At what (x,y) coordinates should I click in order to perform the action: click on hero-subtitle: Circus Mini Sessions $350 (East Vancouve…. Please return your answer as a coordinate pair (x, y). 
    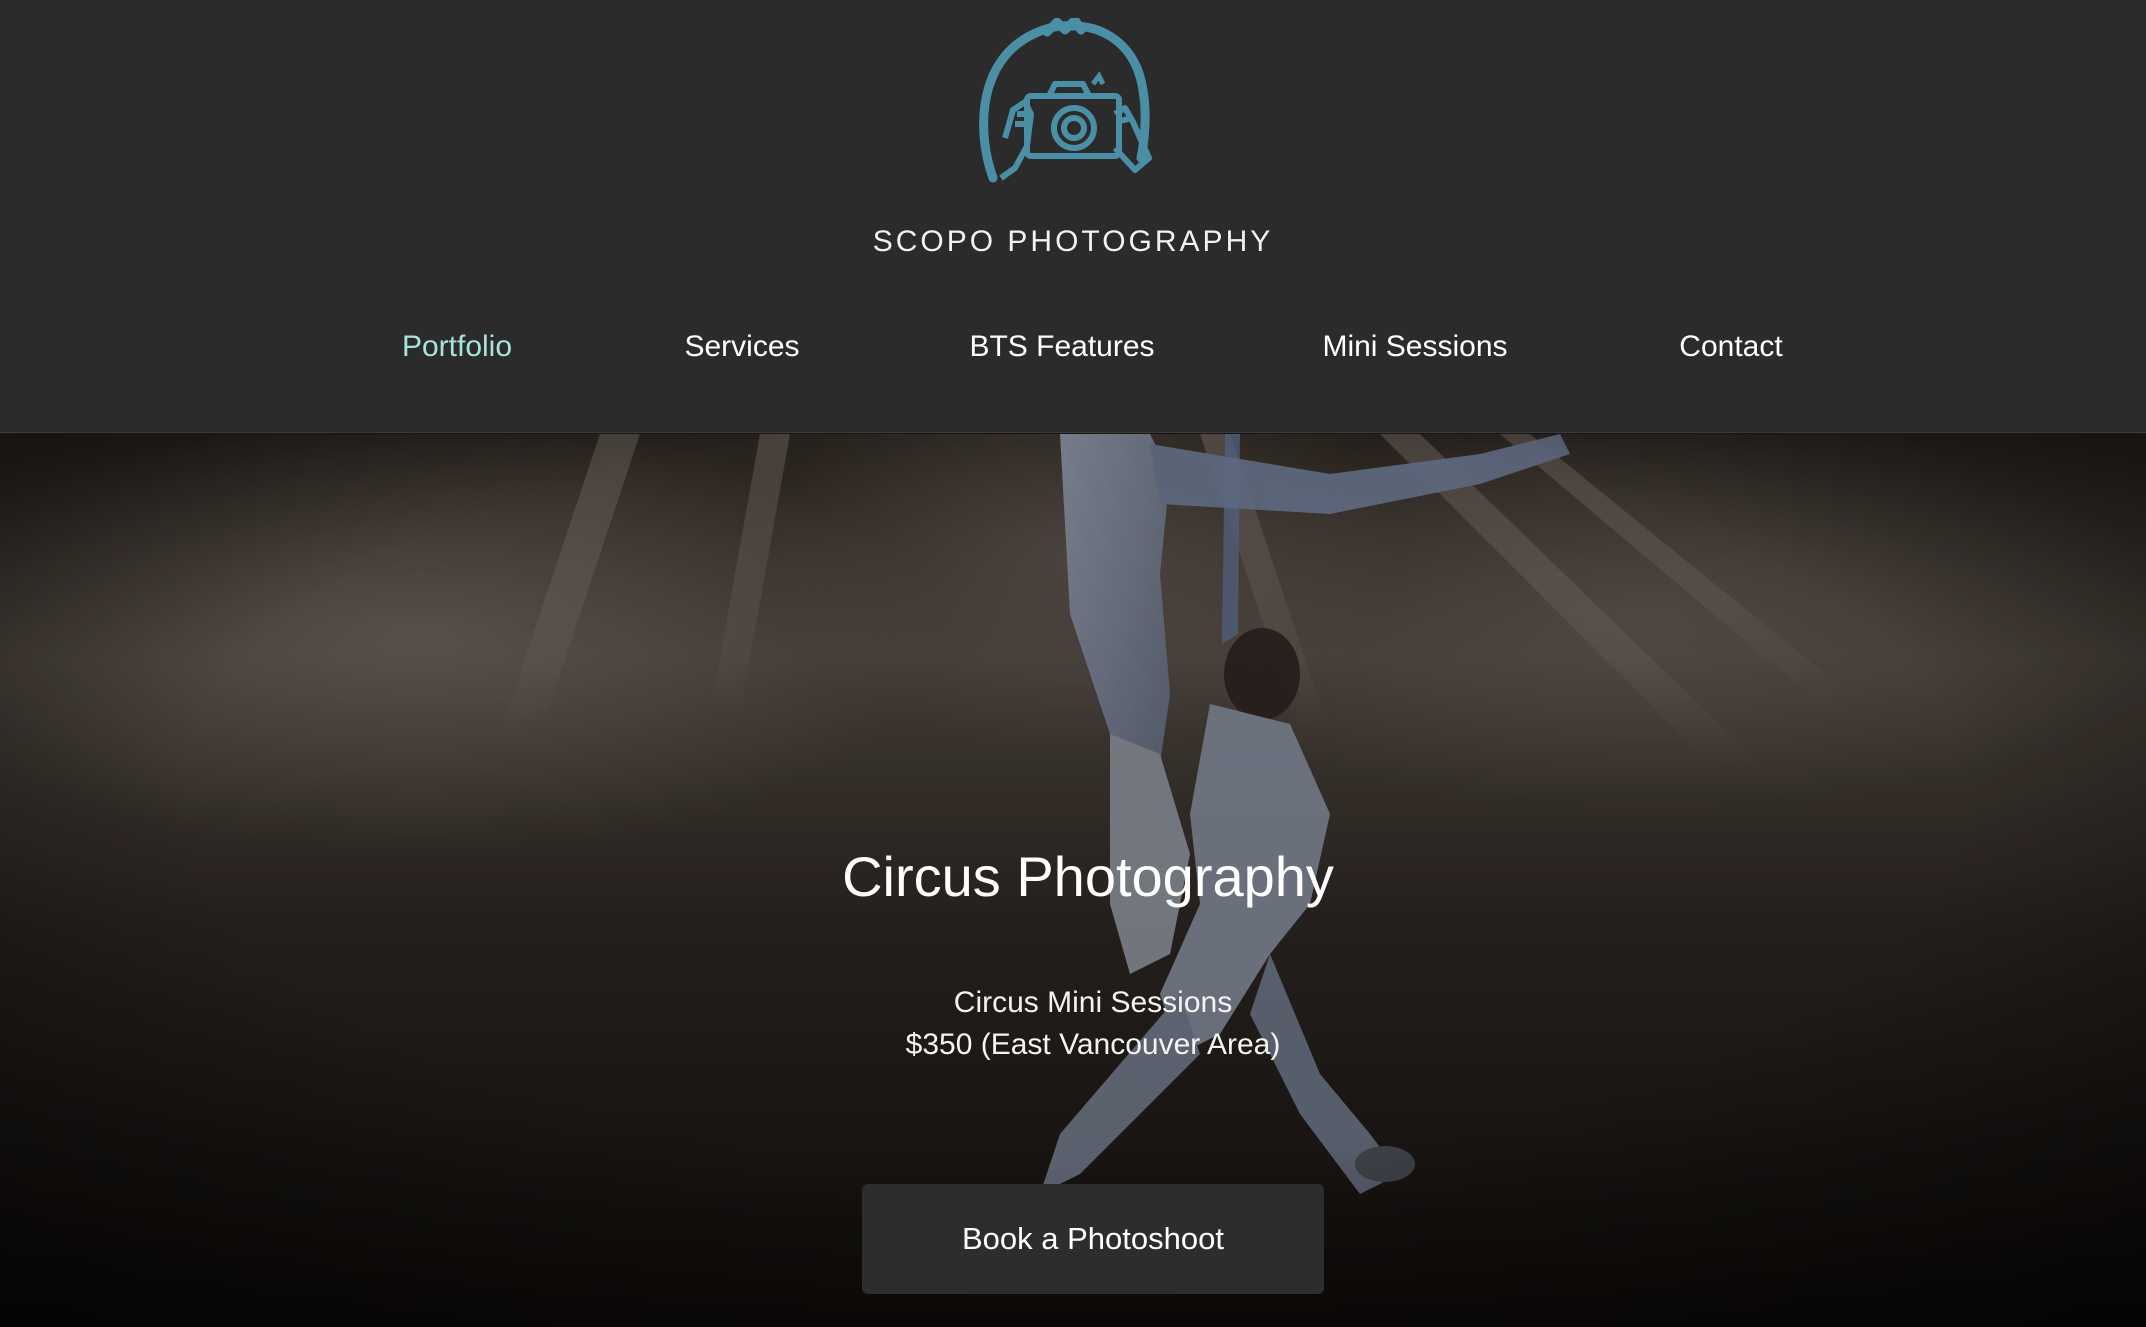
    Looking at the image, I should click on (1073, 1024).